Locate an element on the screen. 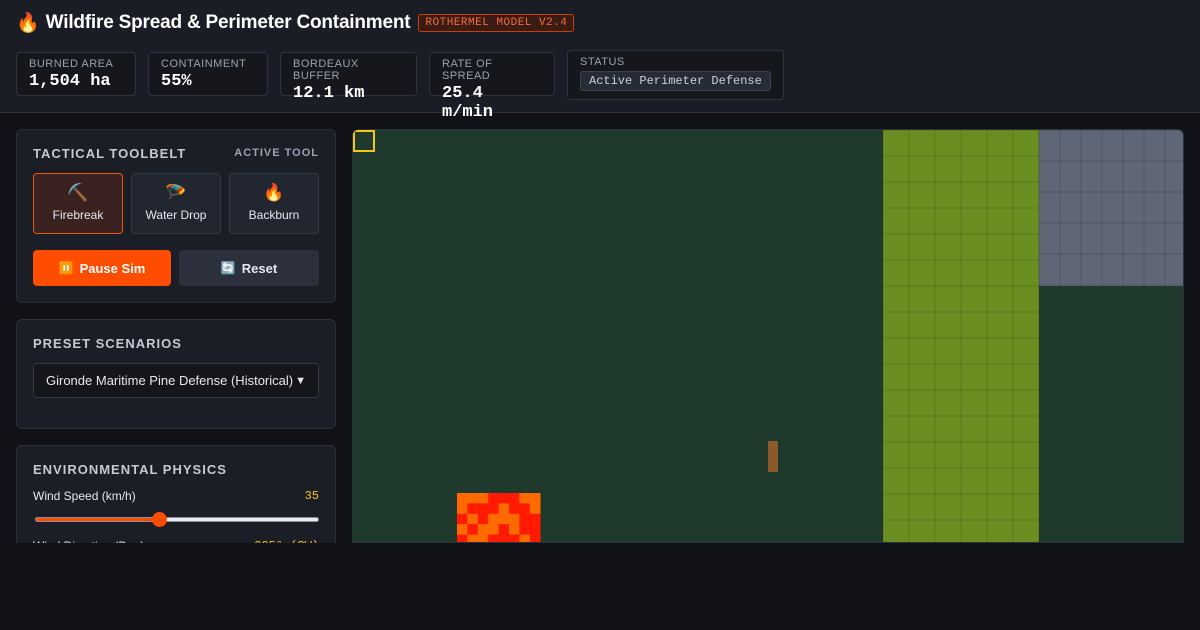 This screenshot has height=630, width=1200. pickaxe-icon: ⛏️ is located at coordinates (78, 192).